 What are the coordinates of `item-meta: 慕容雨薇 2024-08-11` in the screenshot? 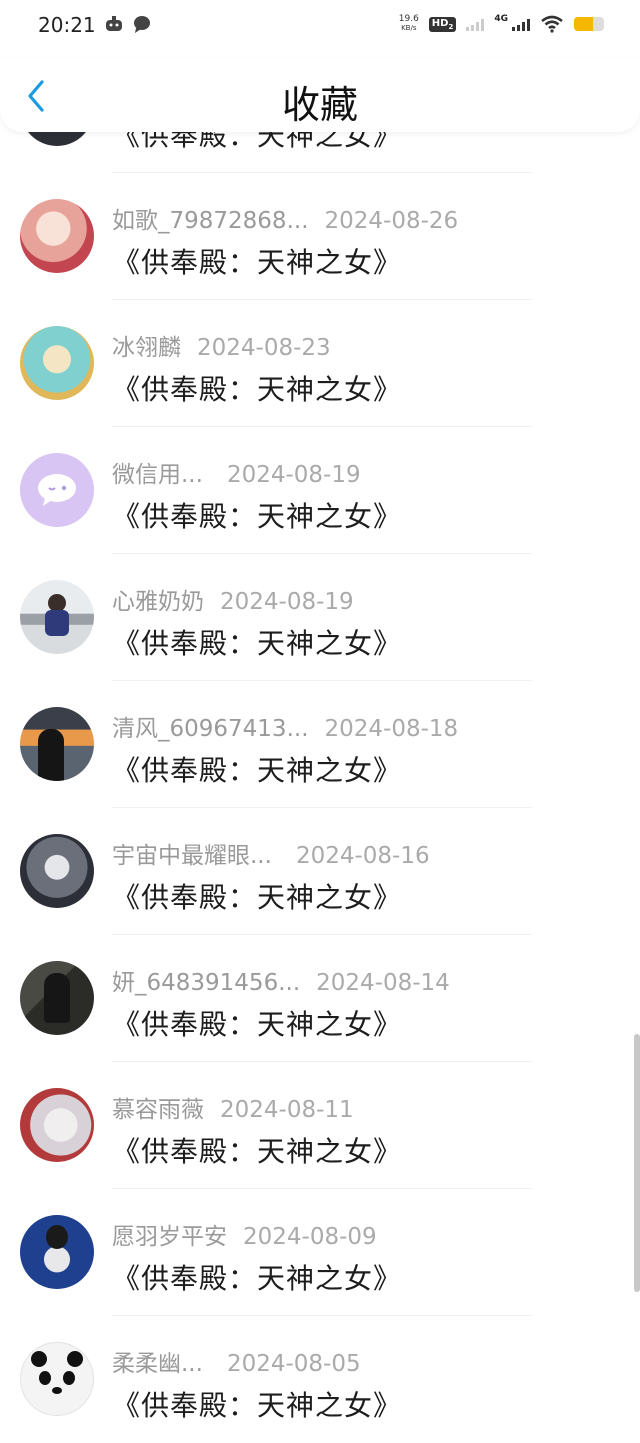 It's located at (233, 1107).